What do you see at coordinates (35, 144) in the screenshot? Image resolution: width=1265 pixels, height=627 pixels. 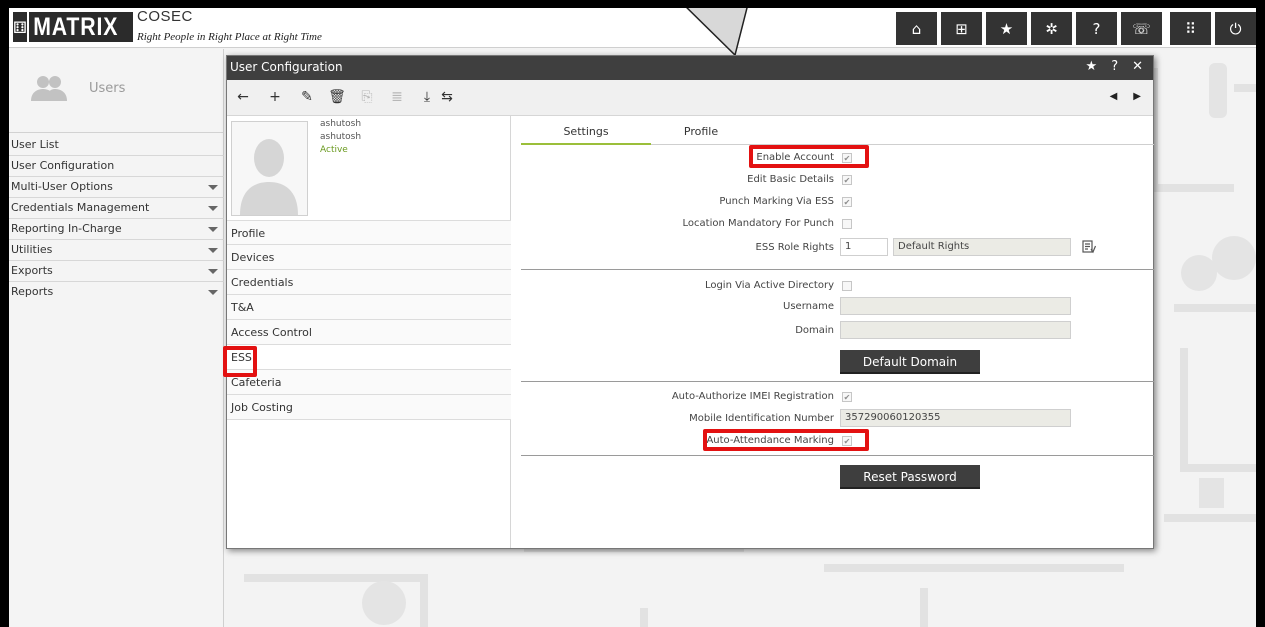 I see `sidebar-item-label: User List` at bounding box center [35, 144].